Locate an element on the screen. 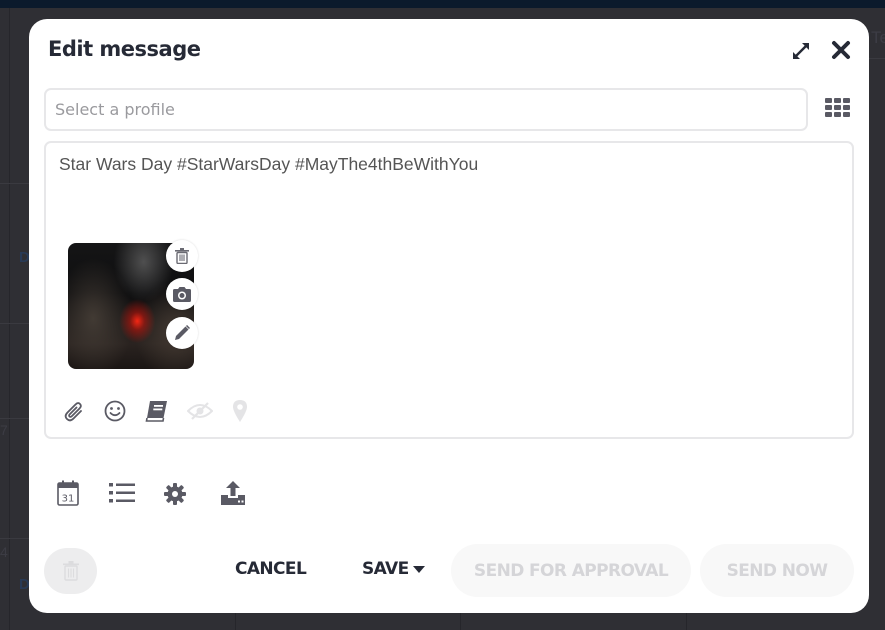 This screenshot has height=630, width=885. cancel-button: CANCEL is located at coordinates (271, 569).